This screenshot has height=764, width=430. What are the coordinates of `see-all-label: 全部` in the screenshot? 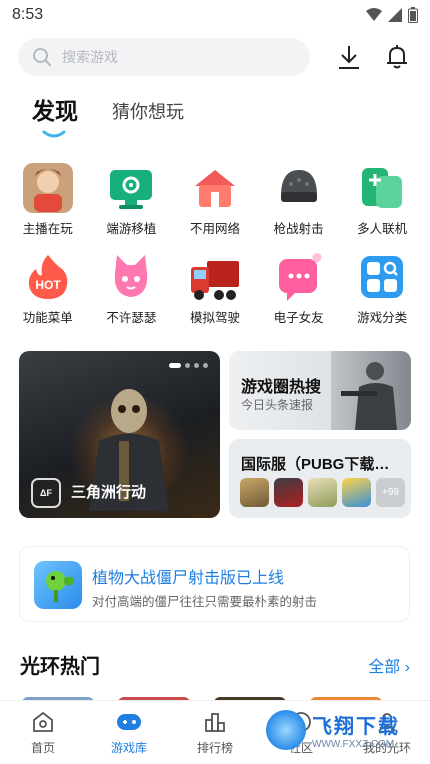 It's located at (384, 667).